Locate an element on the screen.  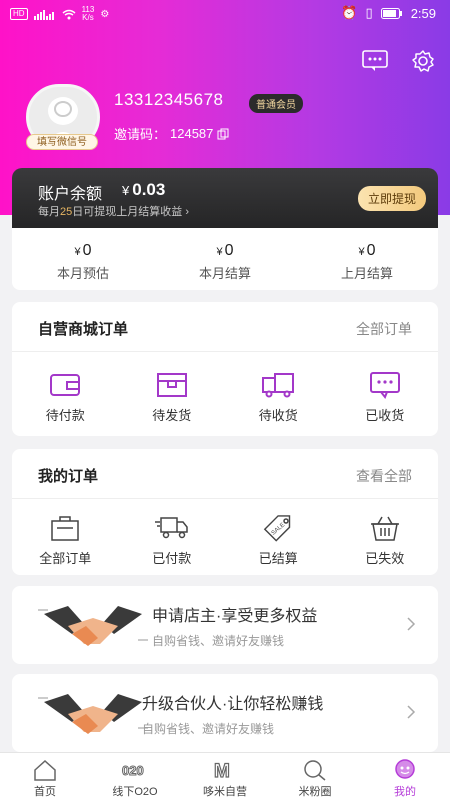
mall-pending-payment: 待付款 is located at coordinates (65, 394).